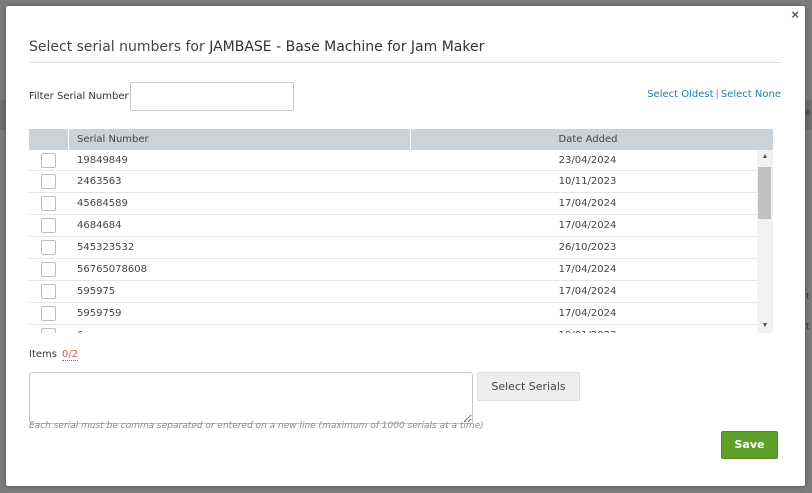 Image resolution: width=812 pixels, height=493 pixels. I want to click on filter-serial-input, so click(212, 96).